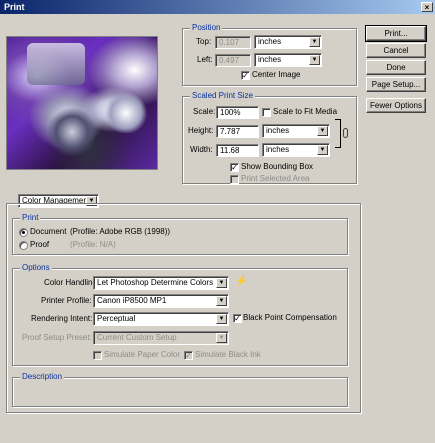  What do you see at coordinates (201, 149) in the screenshot?
I see `width-label: Width:` at bounding box center [201, 149].